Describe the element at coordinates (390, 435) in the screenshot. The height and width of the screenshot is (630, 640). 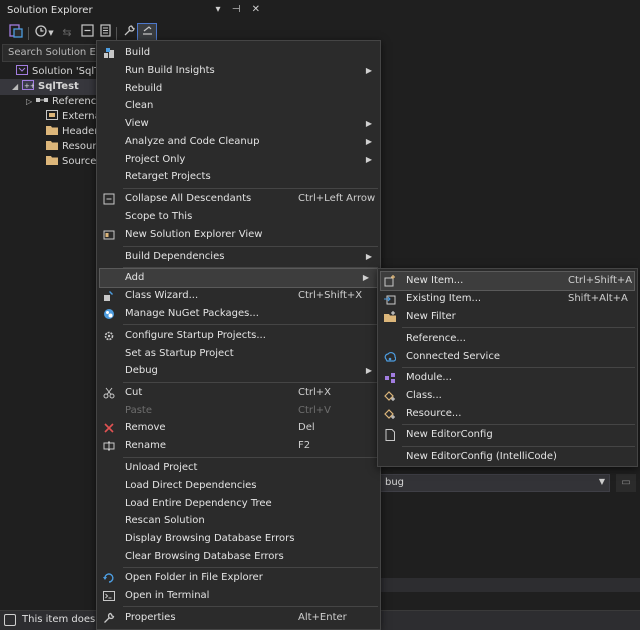
I see `editorconfig-icon` at that location.